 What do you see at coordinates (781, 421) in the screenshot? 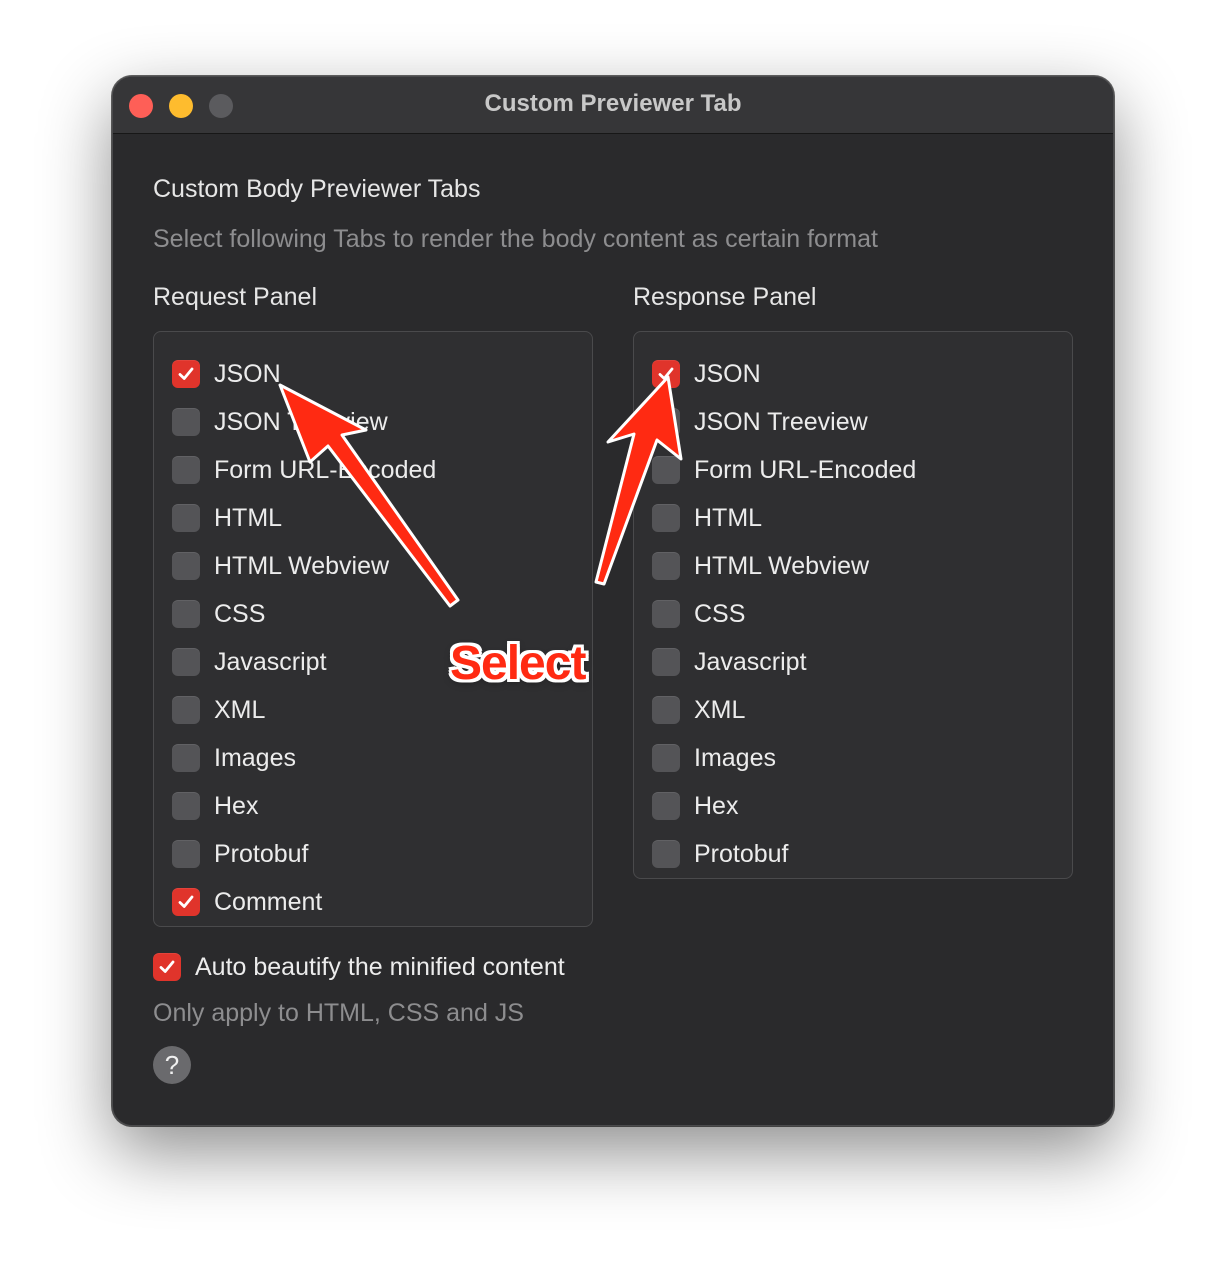
I see `response-option-label: JSON Treeview` at bounding box center [781, 421].